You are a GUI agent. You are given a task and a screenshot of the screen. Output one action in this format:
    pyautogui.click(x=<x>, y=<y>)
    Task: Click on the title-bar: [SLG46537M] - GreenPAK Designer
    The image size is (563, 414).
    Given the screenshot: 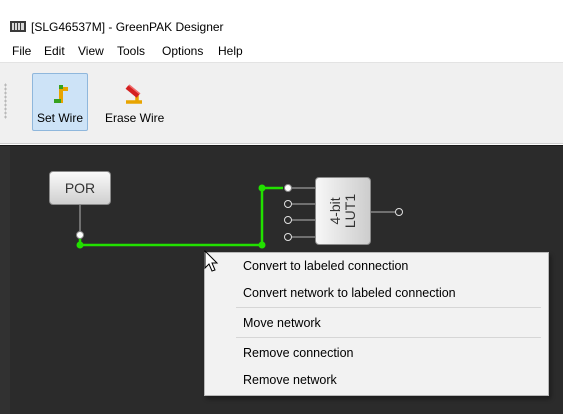 What is the action you would take?
    pyautogui.click(x=281, y=20)
    